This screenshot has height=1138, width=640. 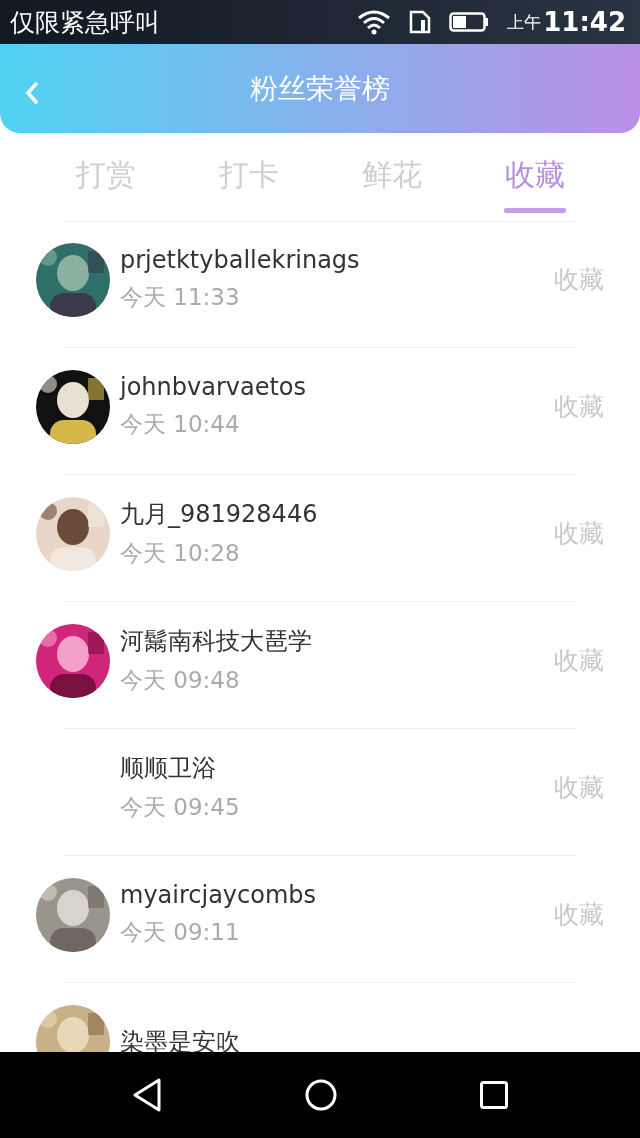 I want to click on ampm-text: 上午, so click(x=524, y=22).